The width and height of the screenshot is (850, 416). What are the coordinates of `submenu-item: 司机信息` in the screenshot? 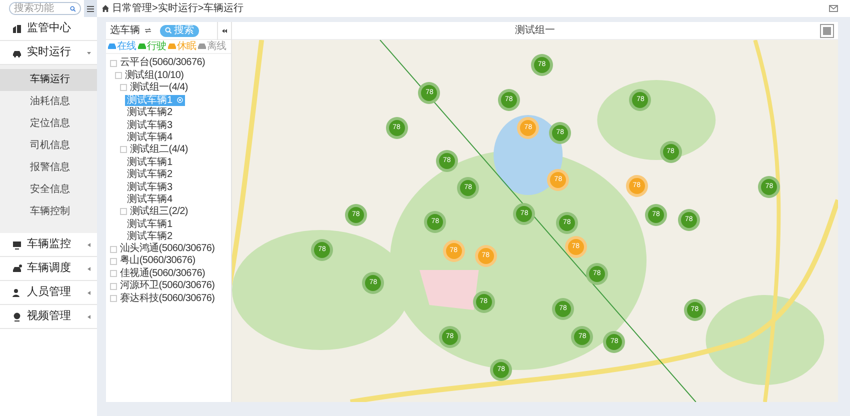 It's located at (48, 146).